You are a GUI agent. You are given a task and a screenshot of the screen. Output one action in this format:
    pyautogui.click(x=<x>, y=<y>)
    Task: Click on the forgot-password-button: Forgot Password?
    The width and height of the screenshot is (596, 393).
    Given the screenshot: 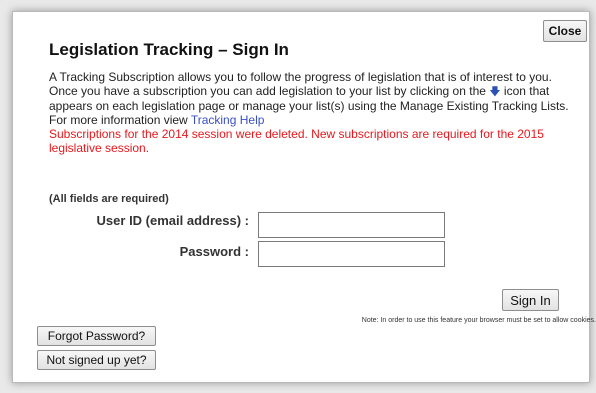 What is the action you would take?
    pyautogui.click(x=96, y=336)
    